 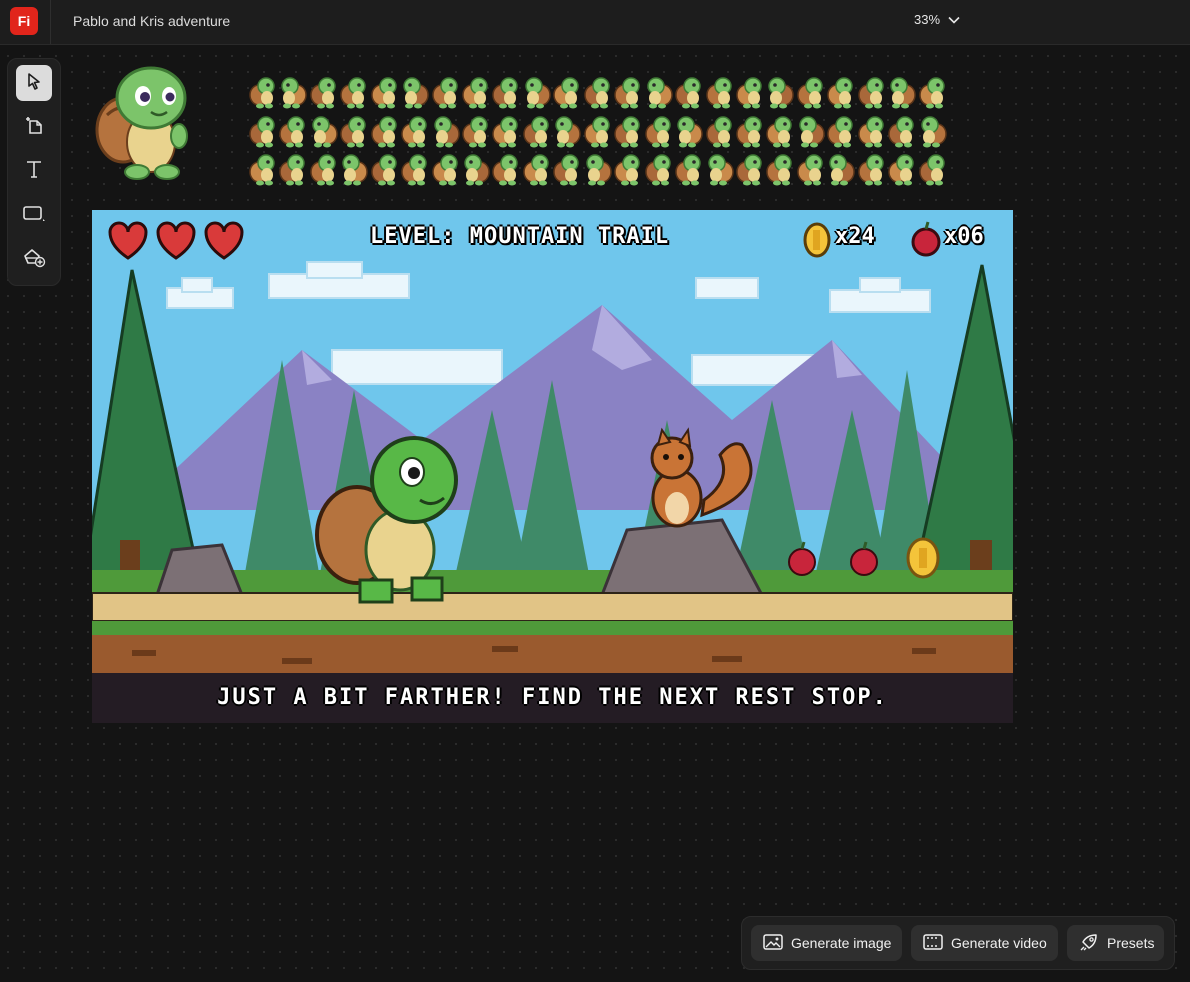 I want to click on presets-button: Presets, so click(x=1115, y=943).